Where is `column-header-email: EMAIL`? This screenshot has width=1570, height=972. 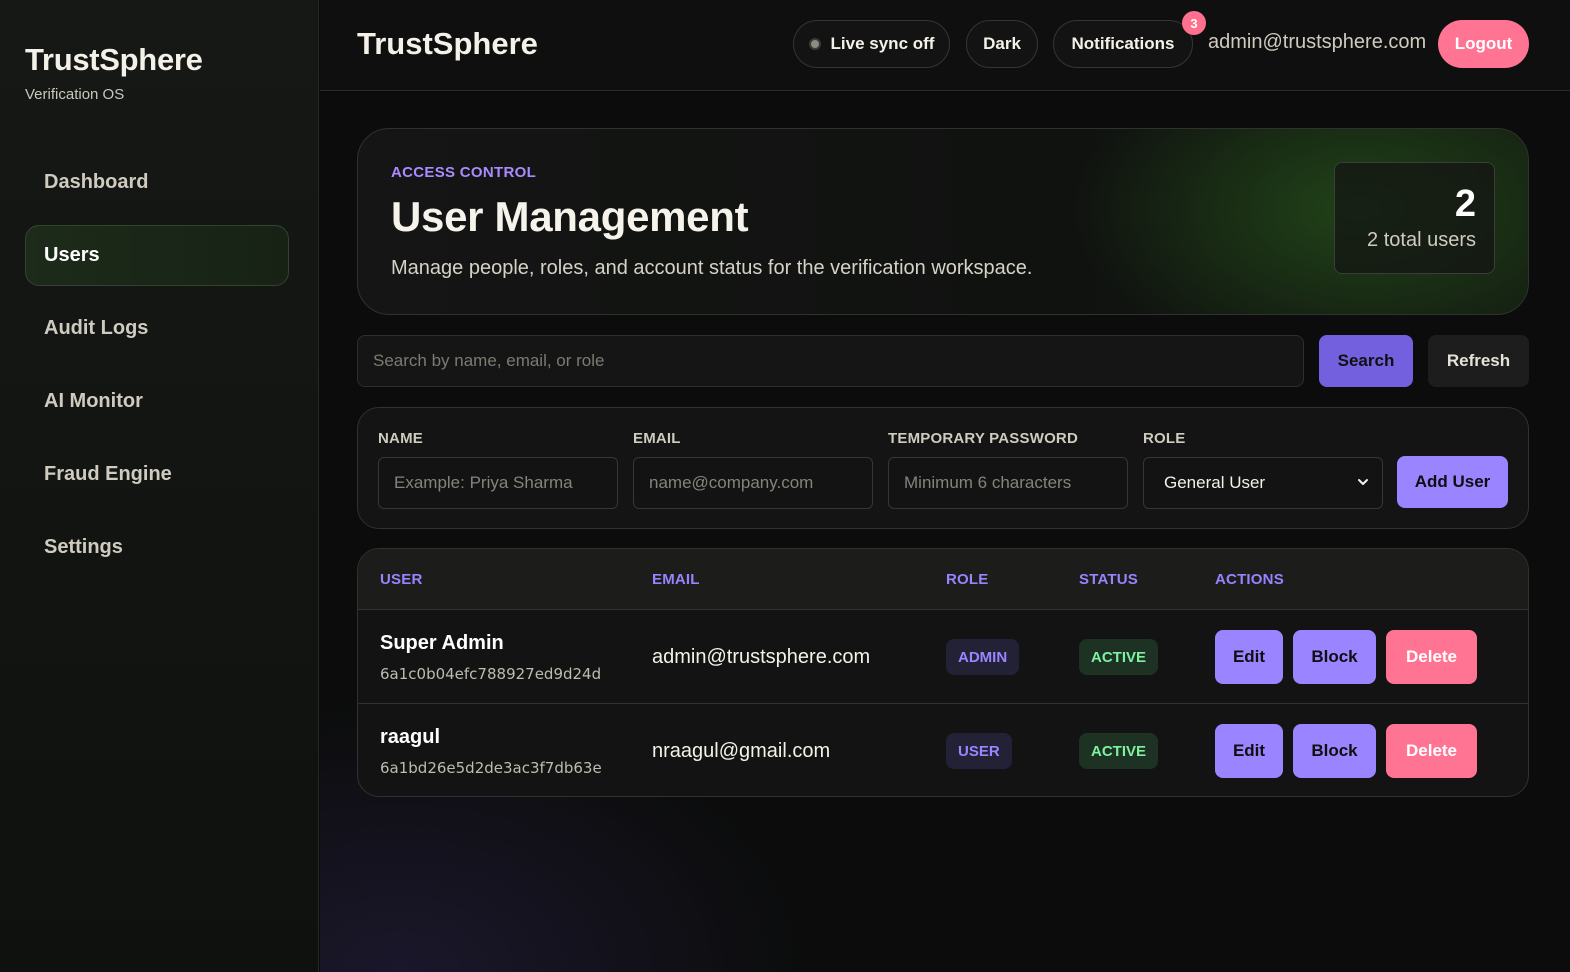 column-header-email: EMAIL is located at coordinates (676, 579).